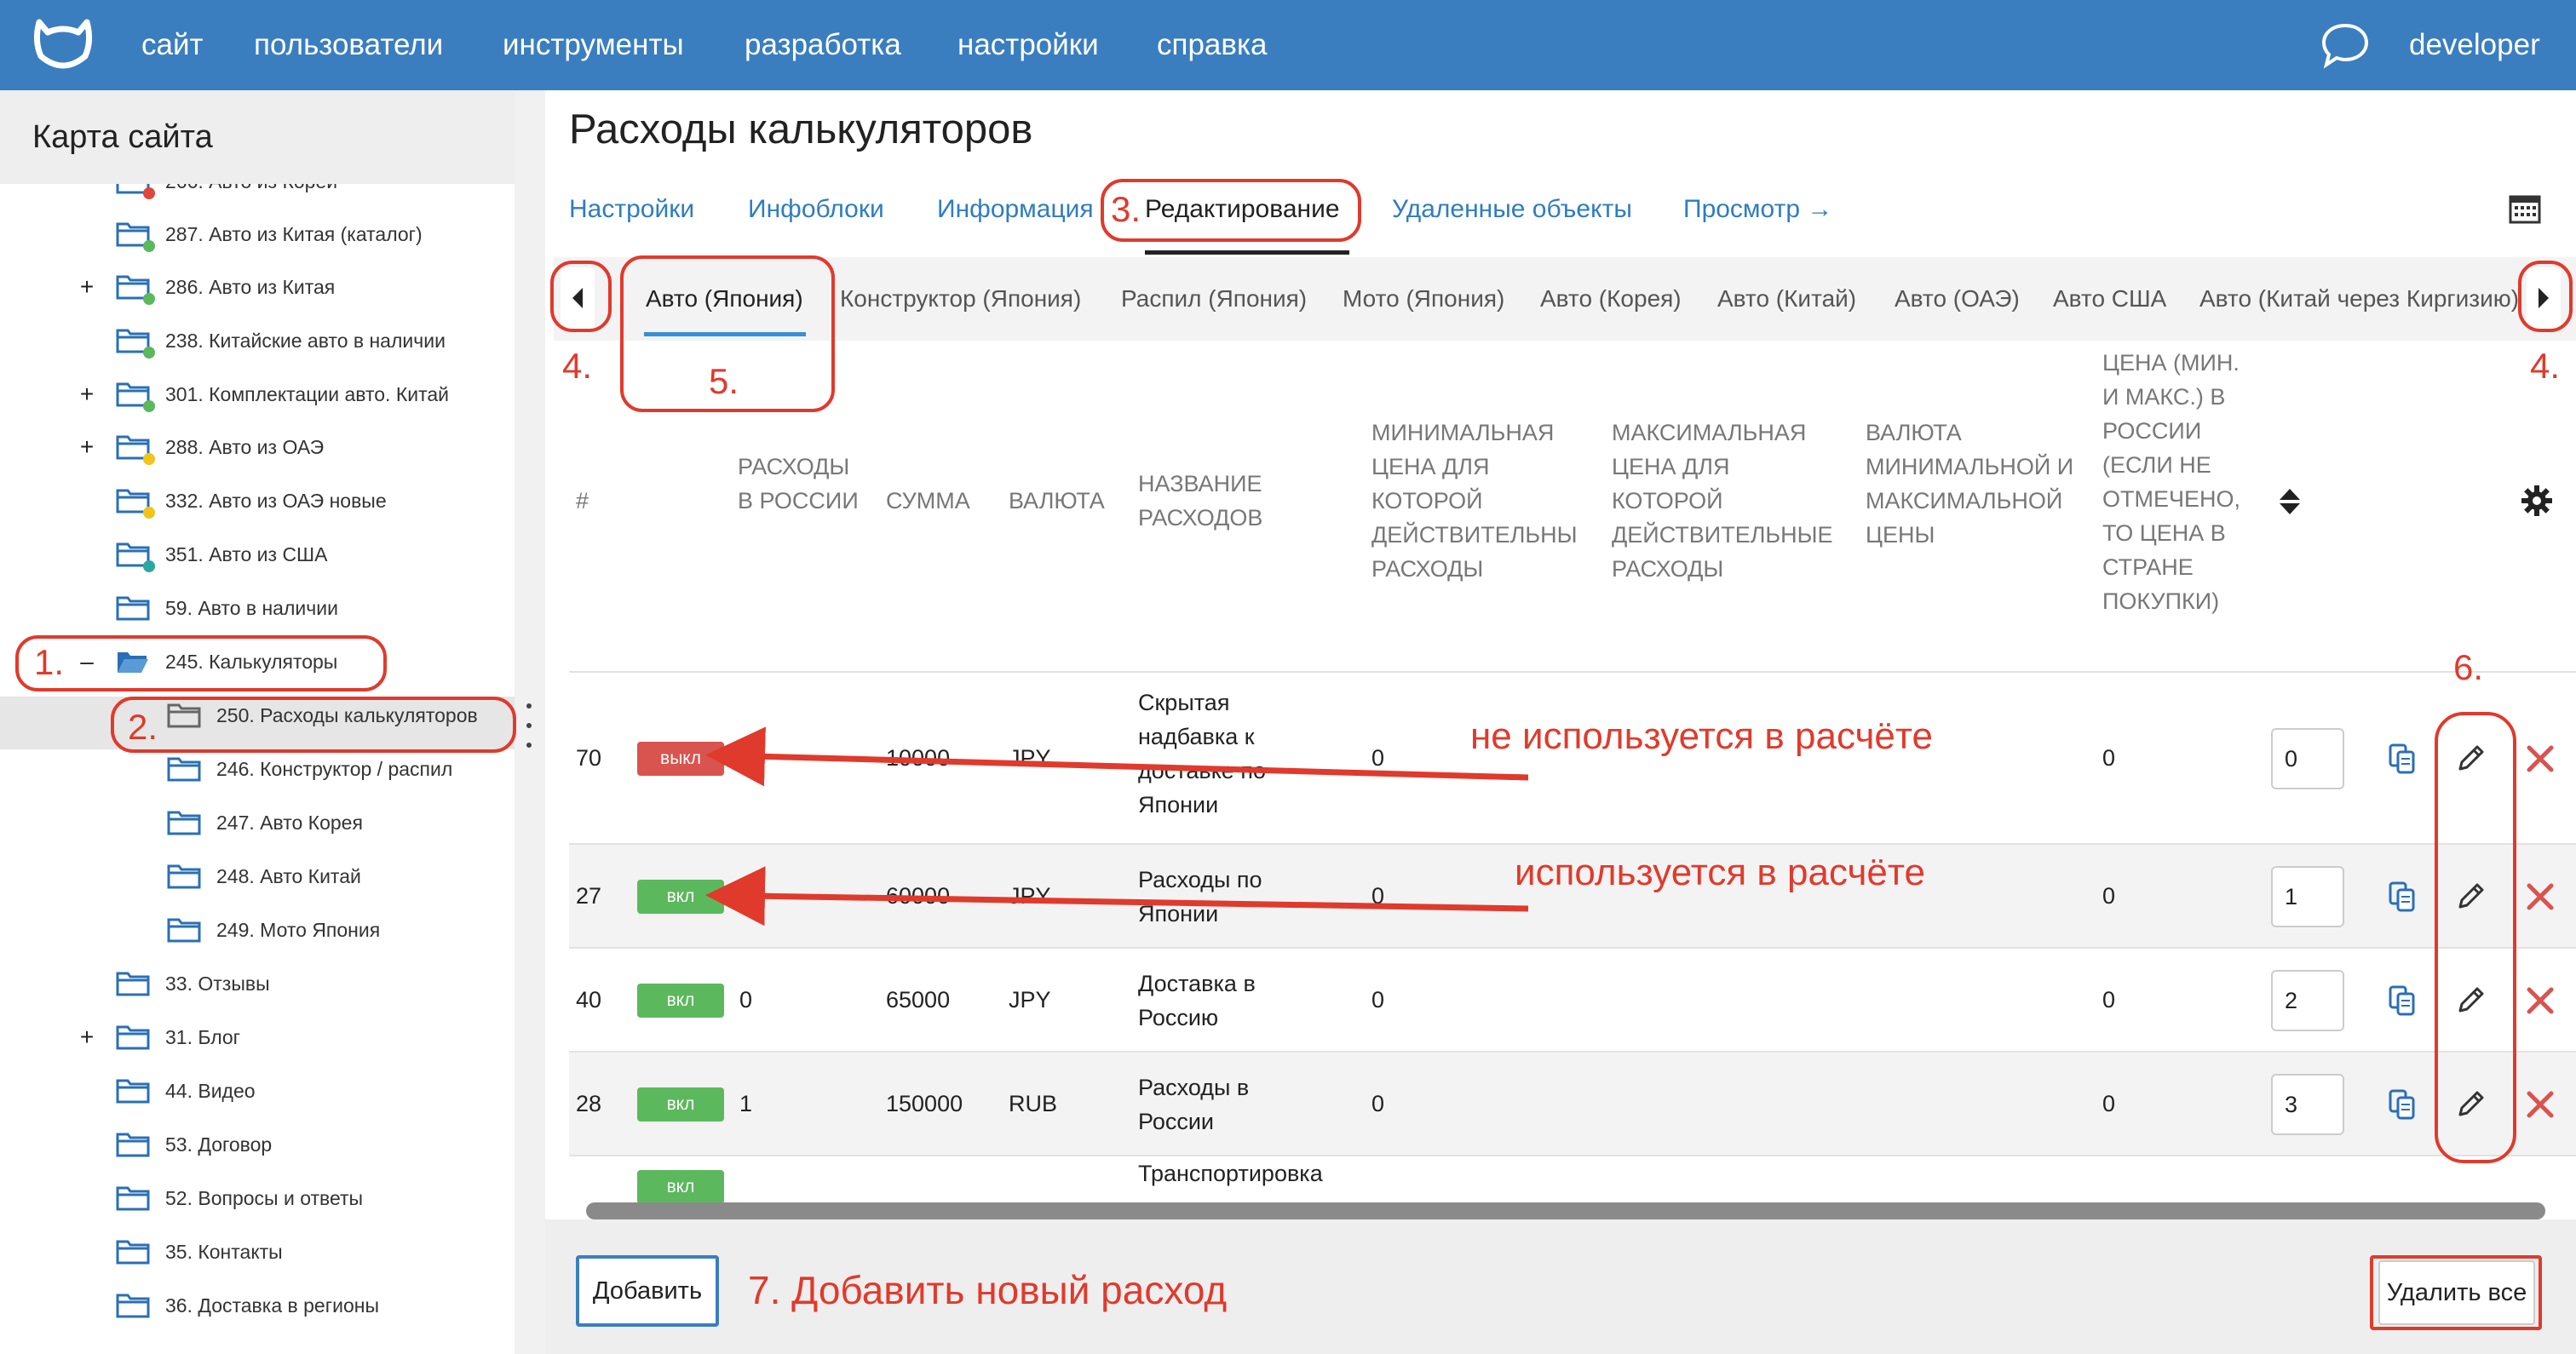  Describe the element at coordinates (1958, 299) in the screenshot. I see `subtab-auto-uae: Авто (ОАЭ)` at that location.